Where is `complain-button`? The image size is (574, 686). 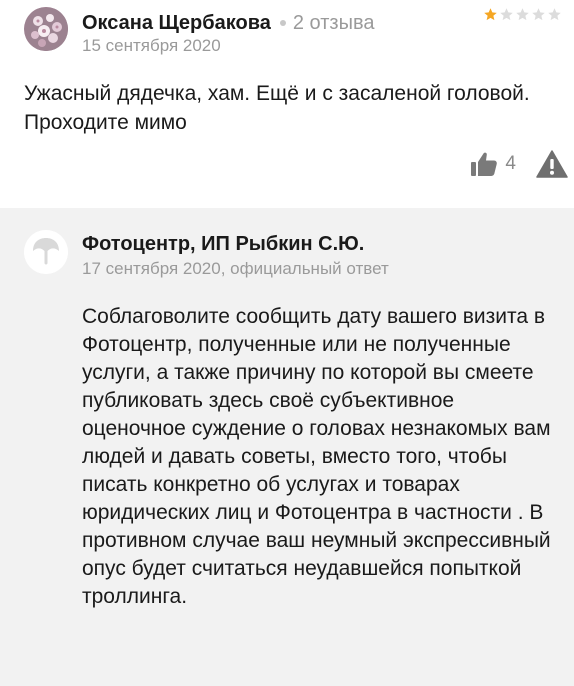
complain-button is located at coordinates (552, 164).